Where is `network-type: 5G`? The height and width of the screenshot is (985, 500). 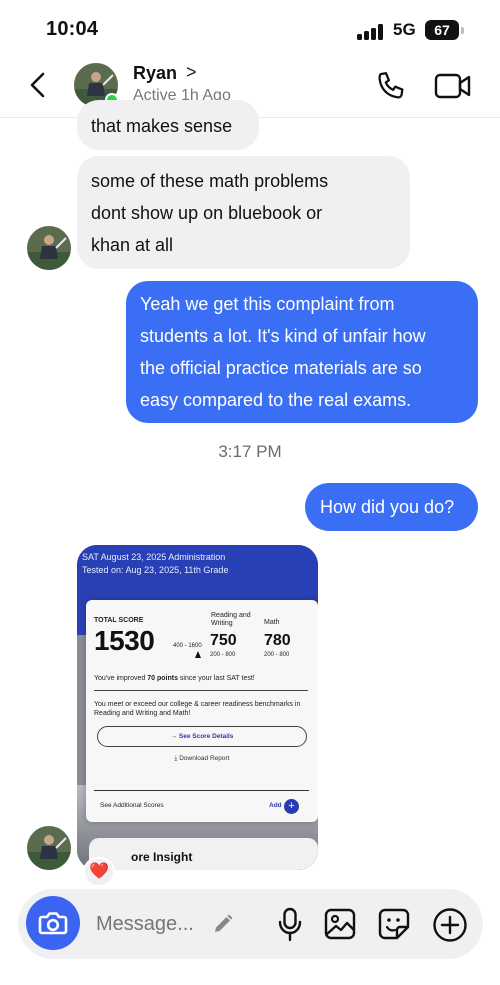 network-type: 5G is located at coordinates (404, 29).